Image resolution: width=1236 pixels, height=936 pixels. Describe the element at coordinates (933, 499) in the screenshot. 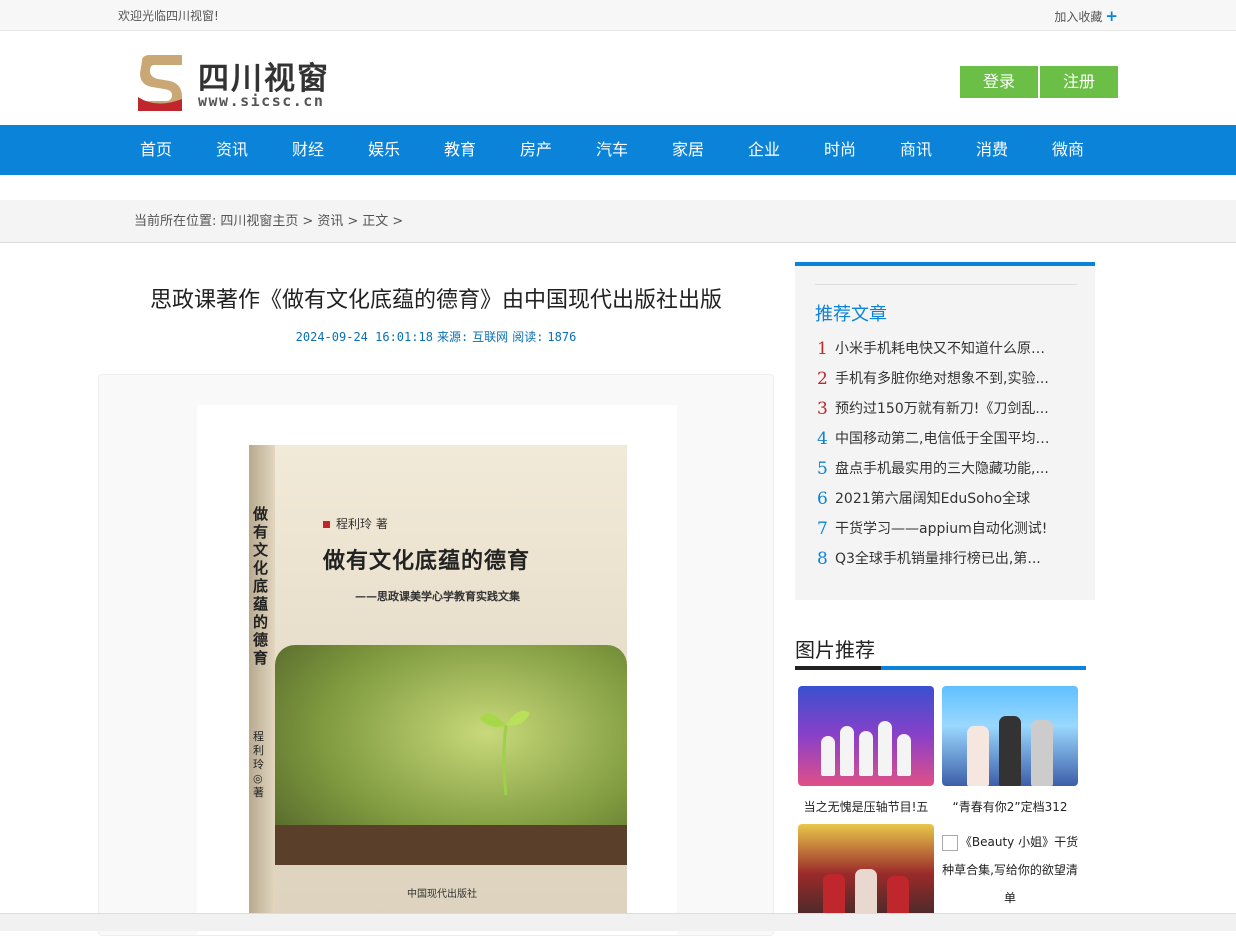

I see `recommend-text: 2021第六届阔知EduSoho全球` at that location.